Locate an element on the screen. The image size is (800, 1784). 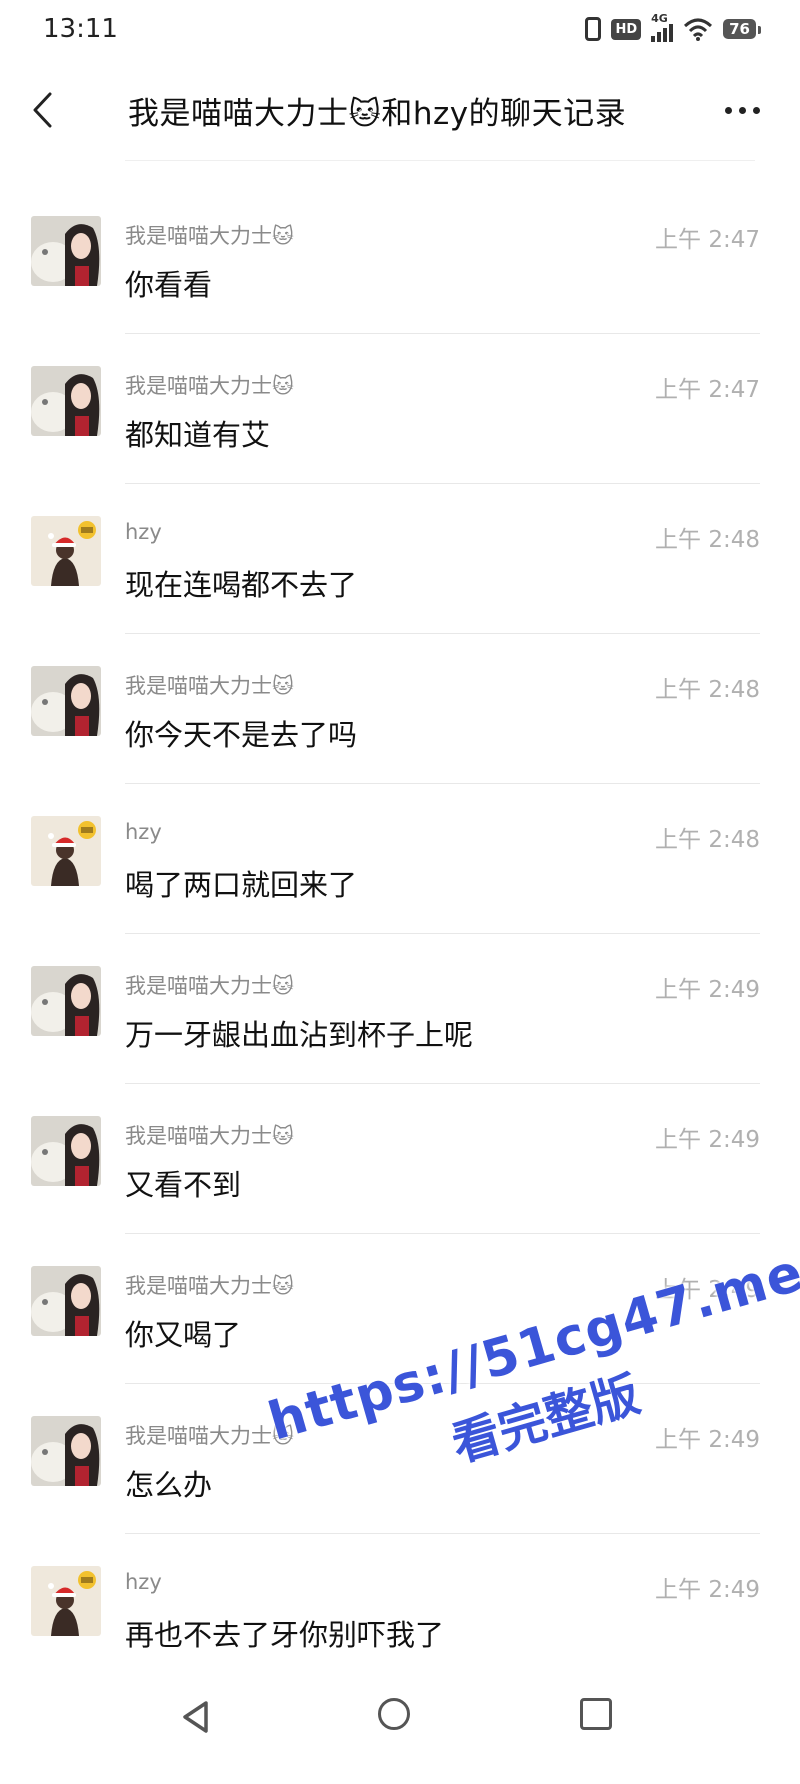
list-item: hzy 上午 2:48 现在连喝都不去了 is located at coordinates (400, 560).